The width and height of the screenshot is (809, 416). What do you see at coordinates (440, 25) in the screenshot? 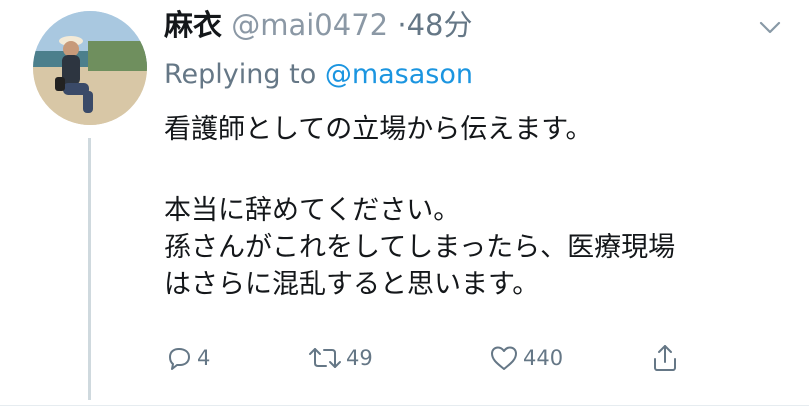
I see `timestamp: 48分` at bounding box center [440, 25].